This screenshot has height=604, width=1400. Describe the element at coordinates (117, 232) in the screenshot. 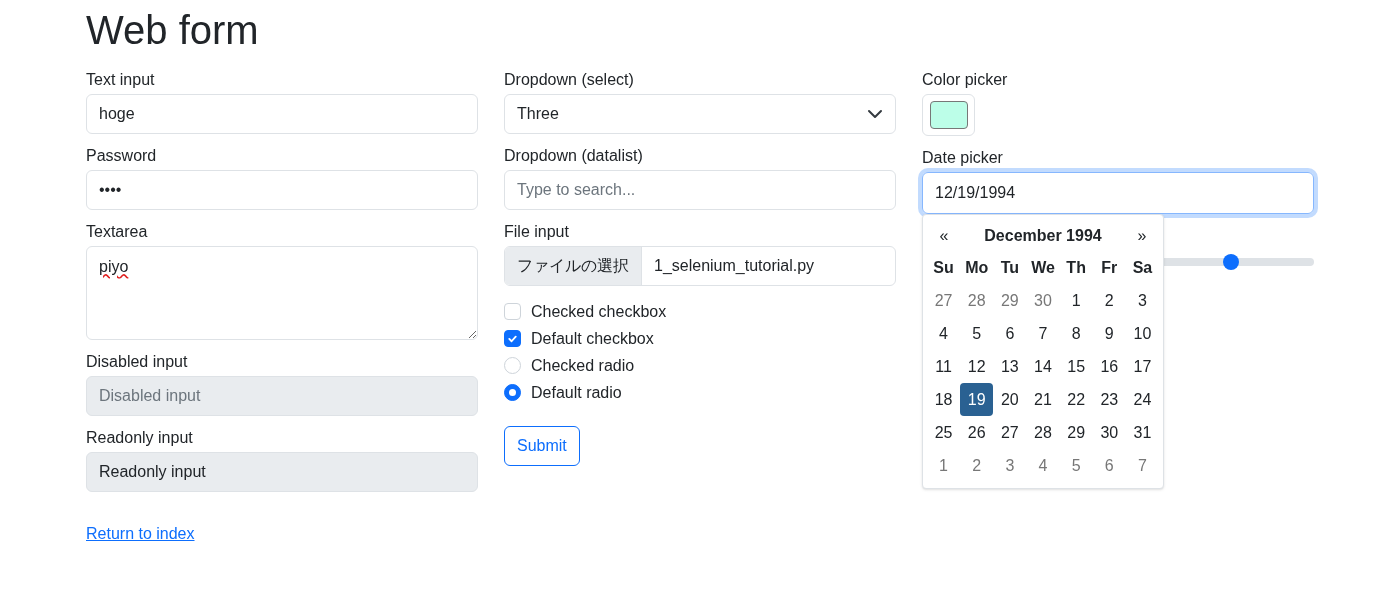

I see `field-label: Textarea` at that location.